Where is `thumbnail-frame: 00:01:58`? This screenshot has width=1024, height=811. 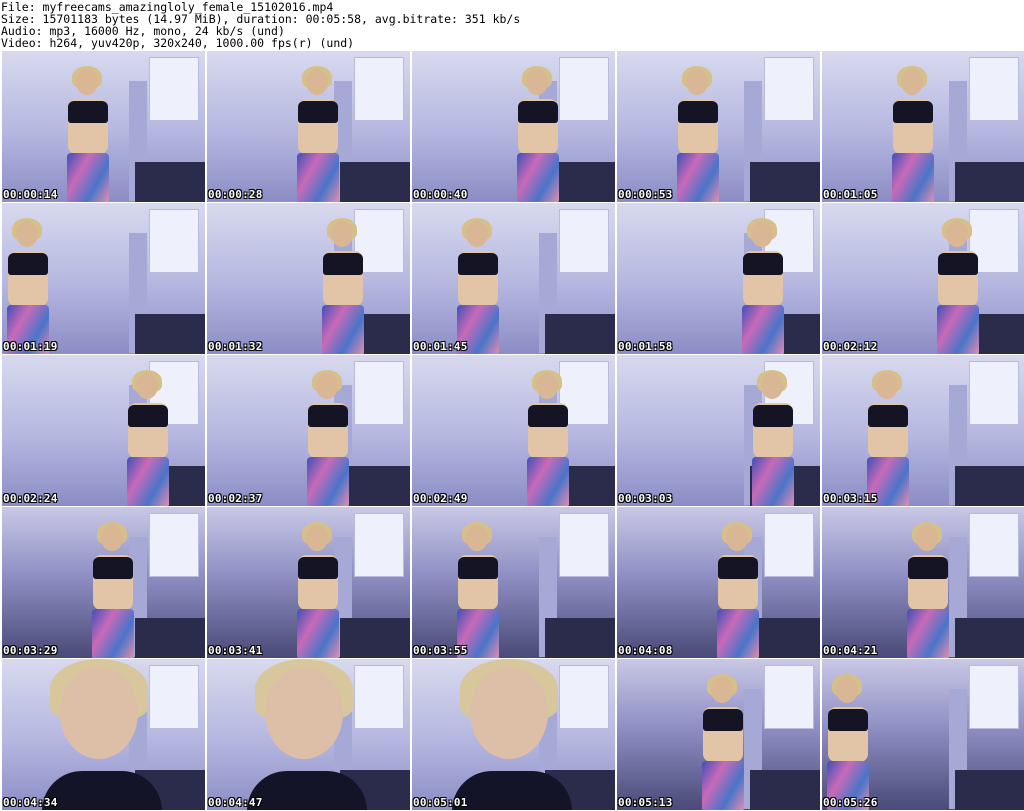
thumbnail-frame: 00:01:58 is located at coordinates (718, 278).